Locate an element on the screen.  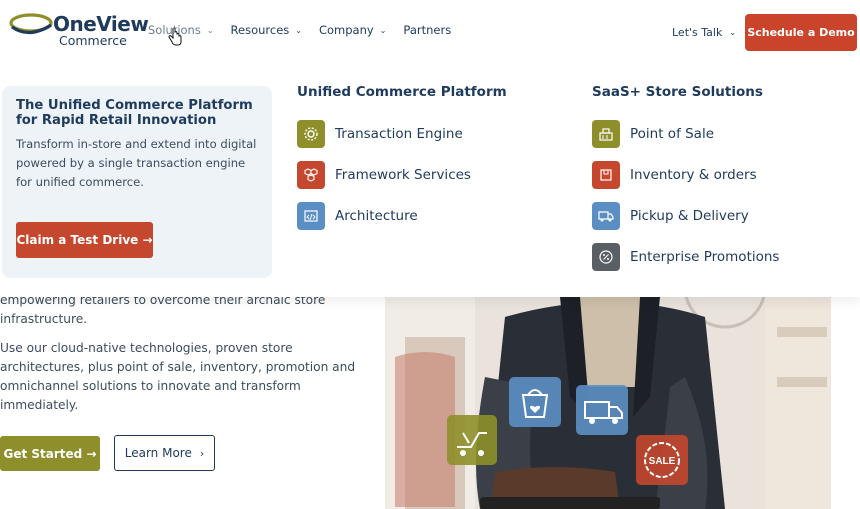
menu-framework-services: Framework Services is located at coordinates (384, 175).